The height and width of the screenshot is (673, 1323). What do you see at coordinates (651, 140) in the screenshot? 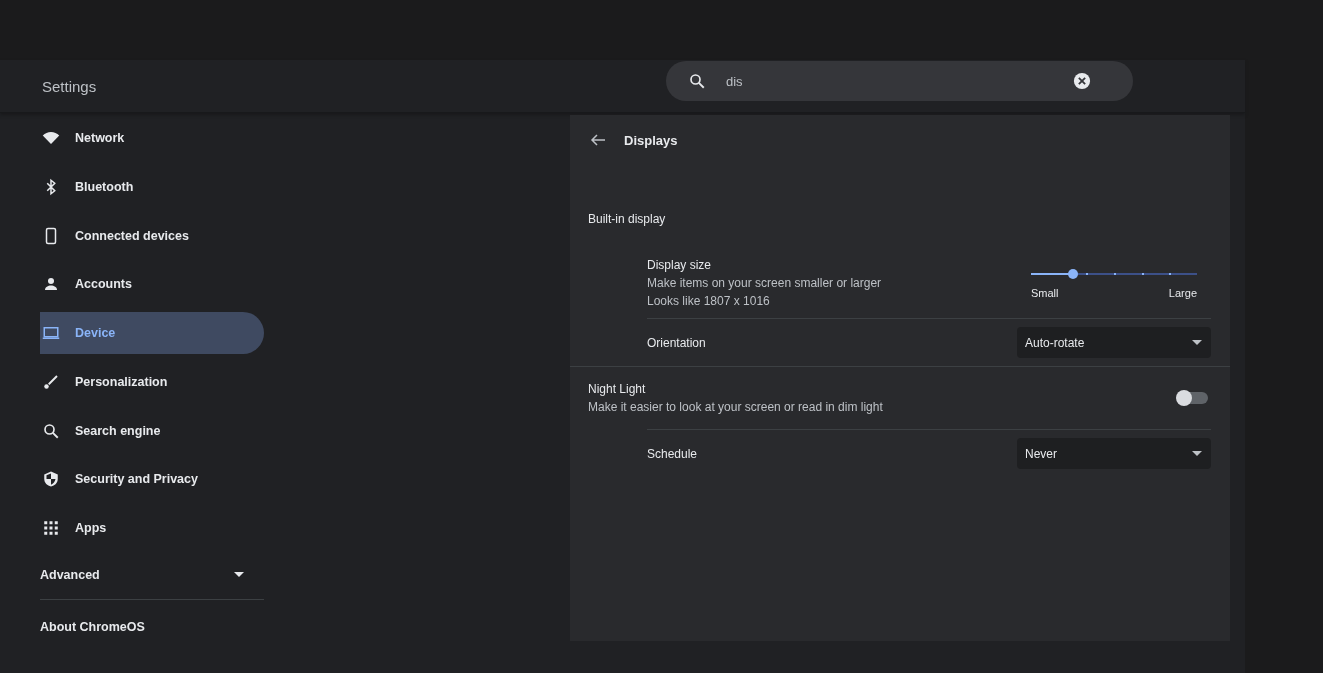
I see `page-title: Displays` at bounding box center [651, 140].